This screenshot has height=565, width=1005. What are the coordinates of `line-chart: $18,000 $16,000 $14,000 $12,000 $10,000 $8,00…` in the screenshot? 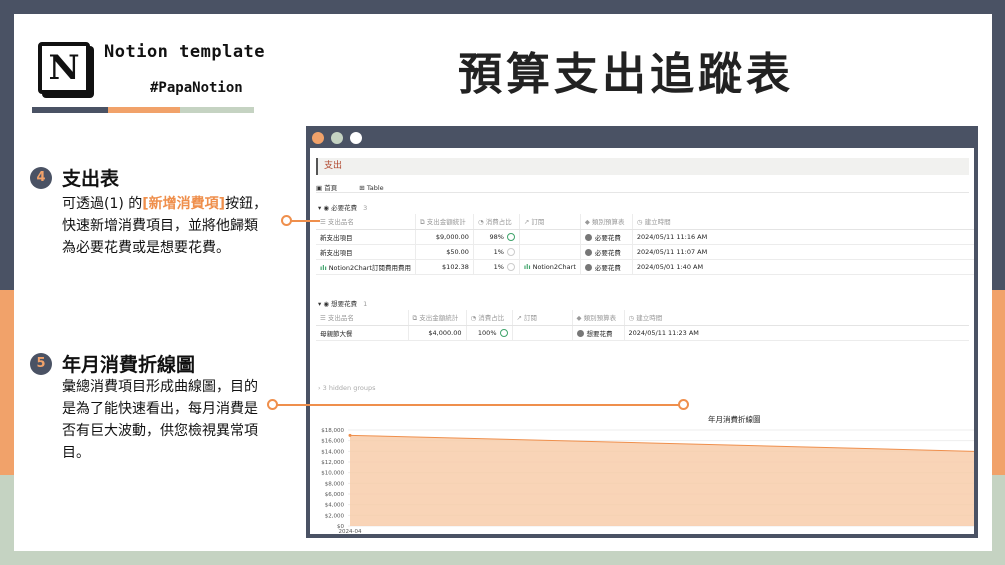 It's located at (647, 481).